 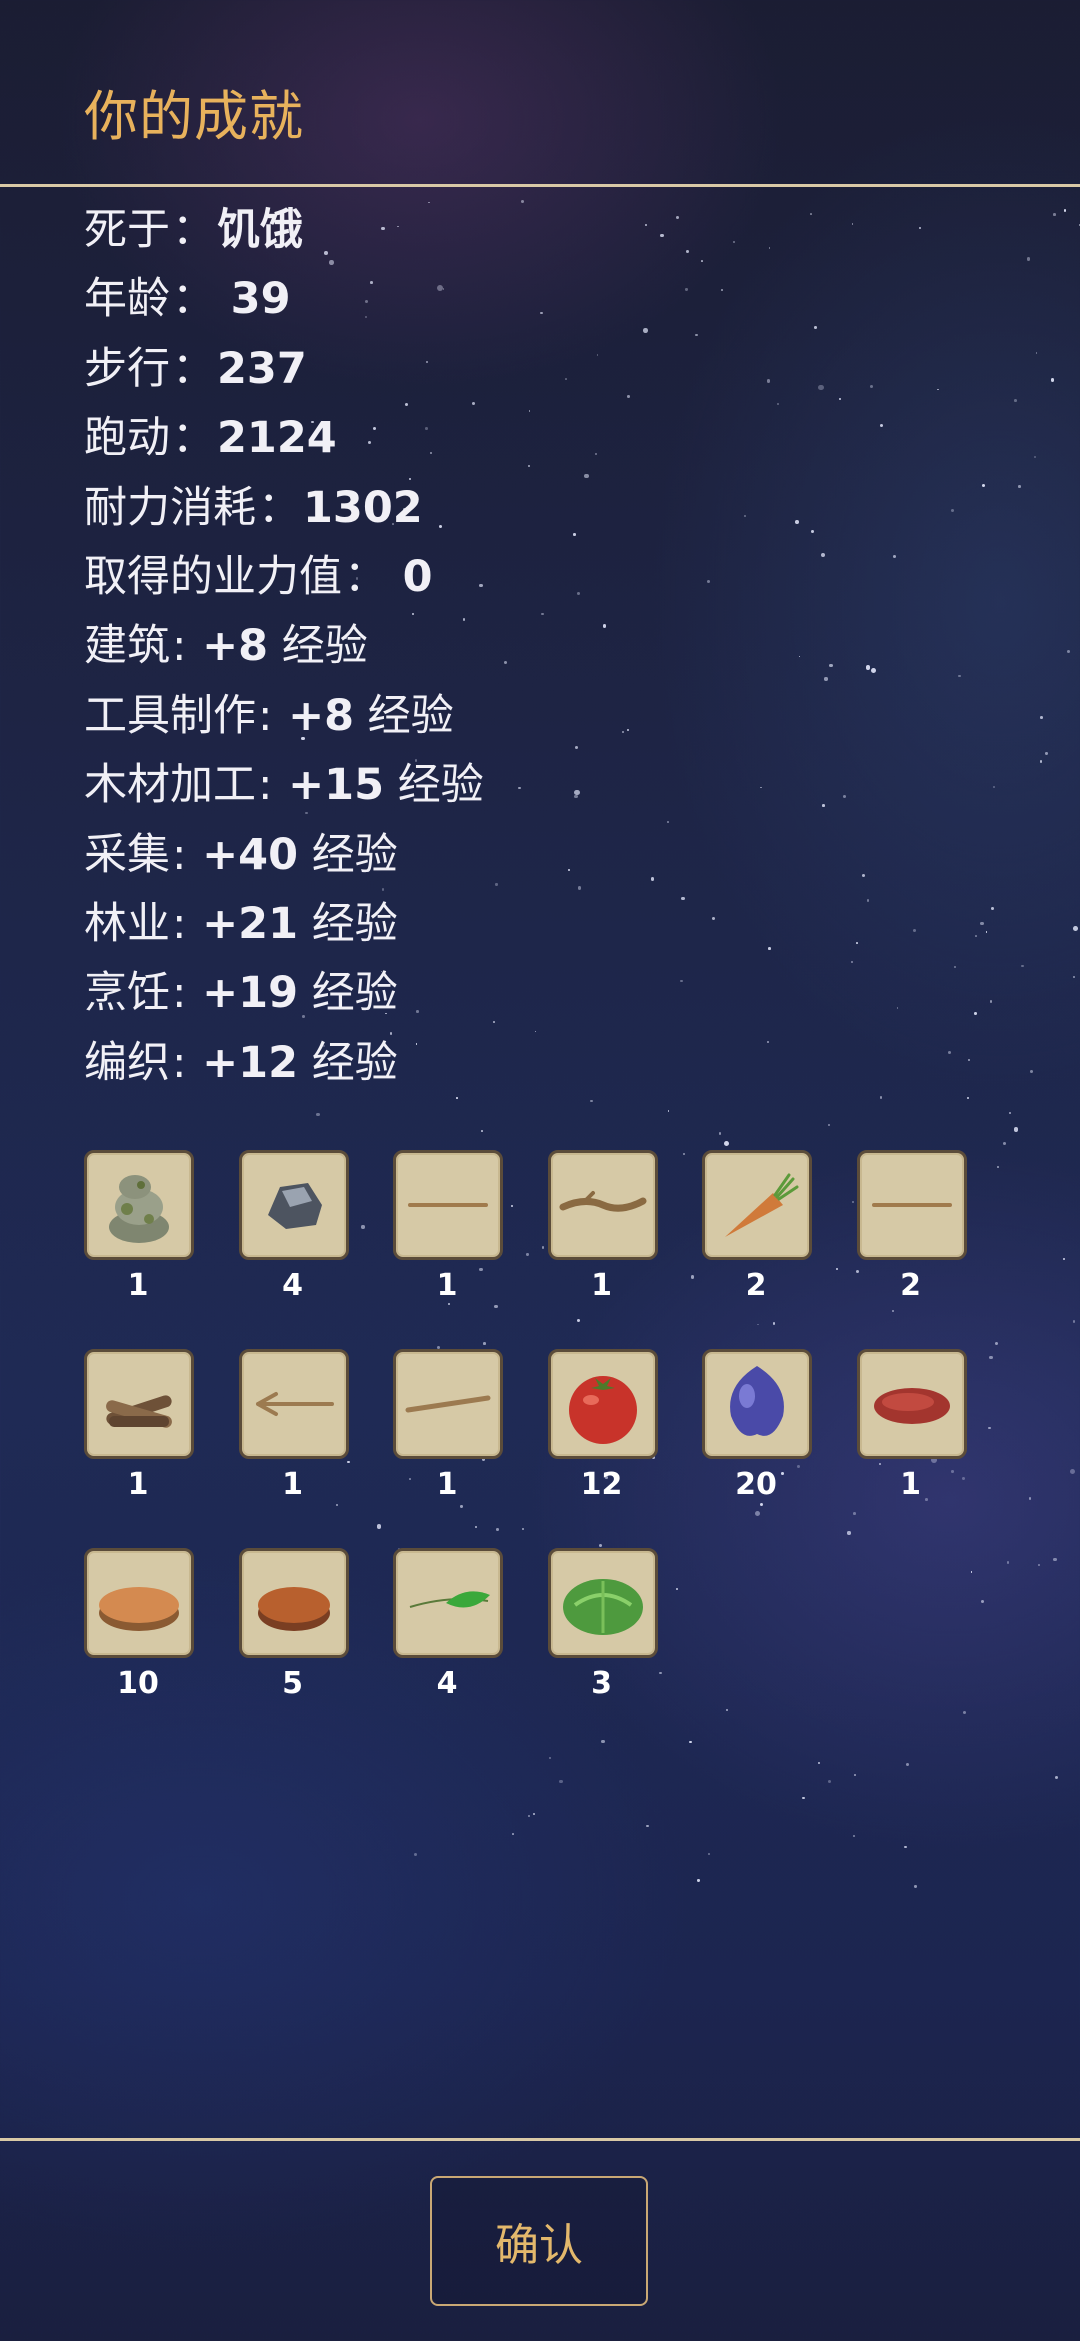 I want to click on stat-value: 39, so click(x=260, y=299).